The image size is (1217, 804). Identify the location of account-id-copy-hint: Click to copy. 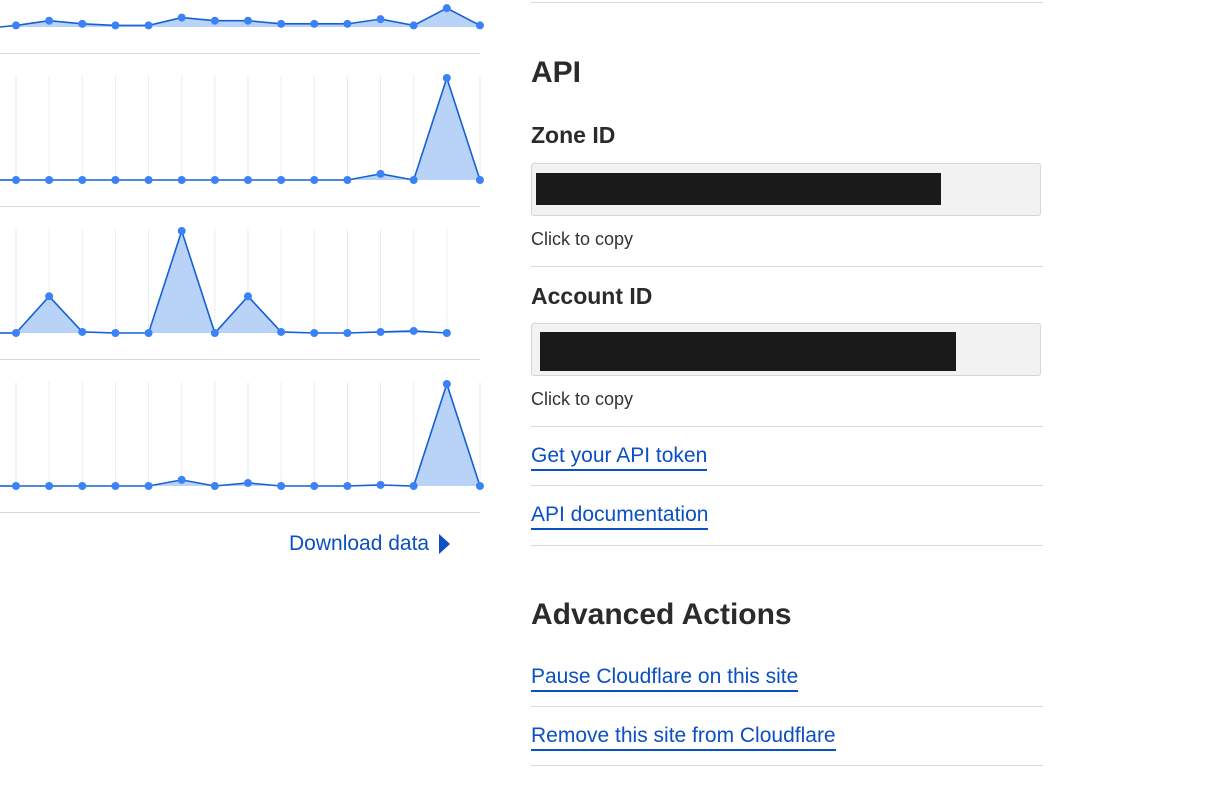
(582, 399).